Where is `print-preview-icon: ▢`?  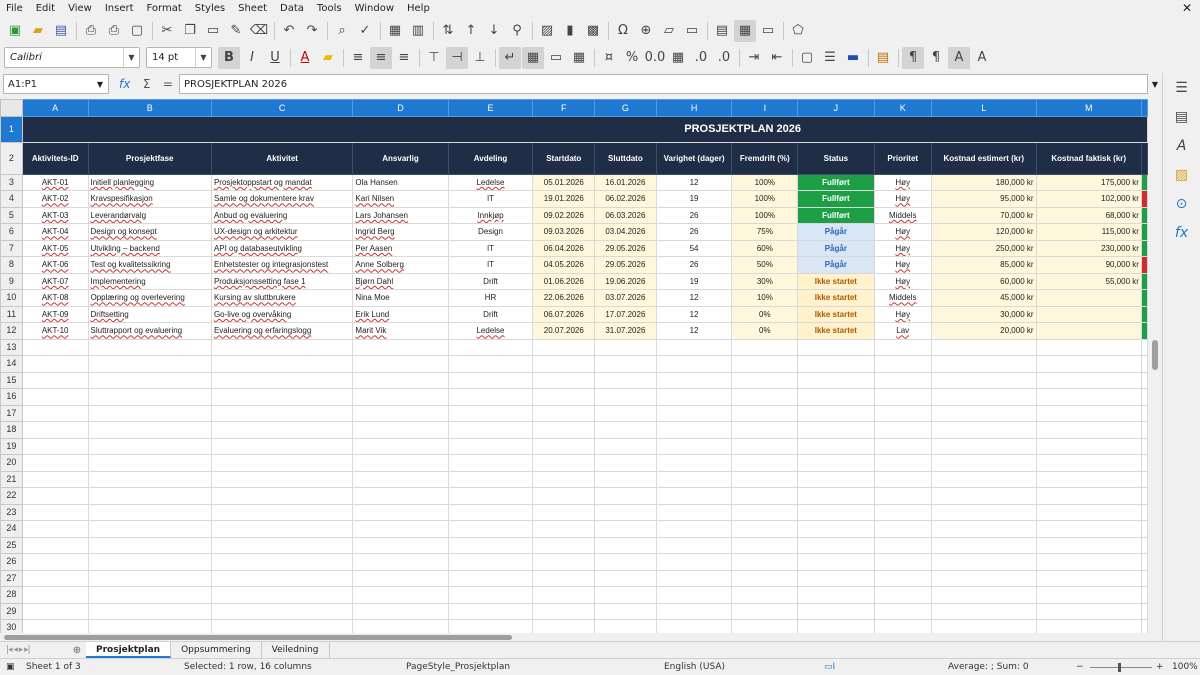 print-preview-icon: ▢ is located at coordinates (137, 31).